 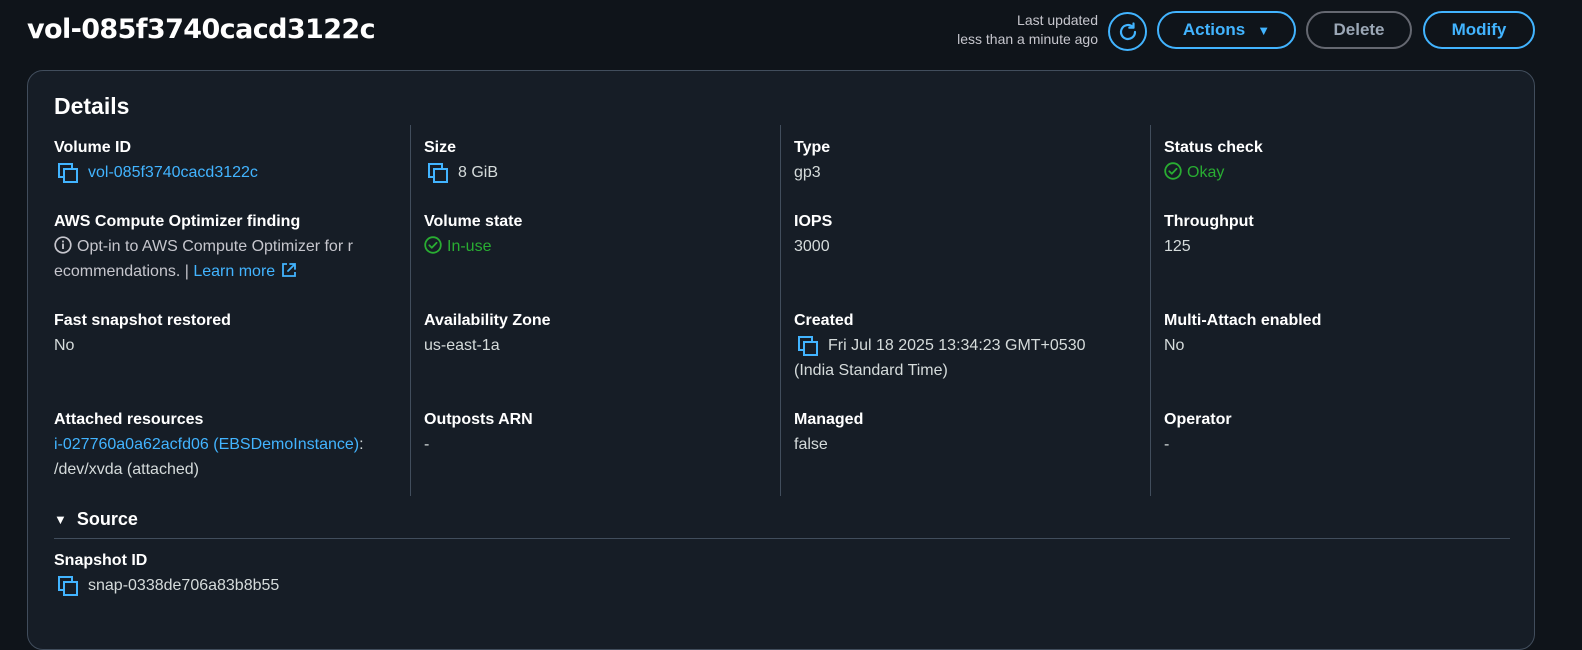 What do you see at coordinates (1027, 39) in the screenshot?
I see `last-updated-value: less than a minute ago` at bounding box center [1027, 39].